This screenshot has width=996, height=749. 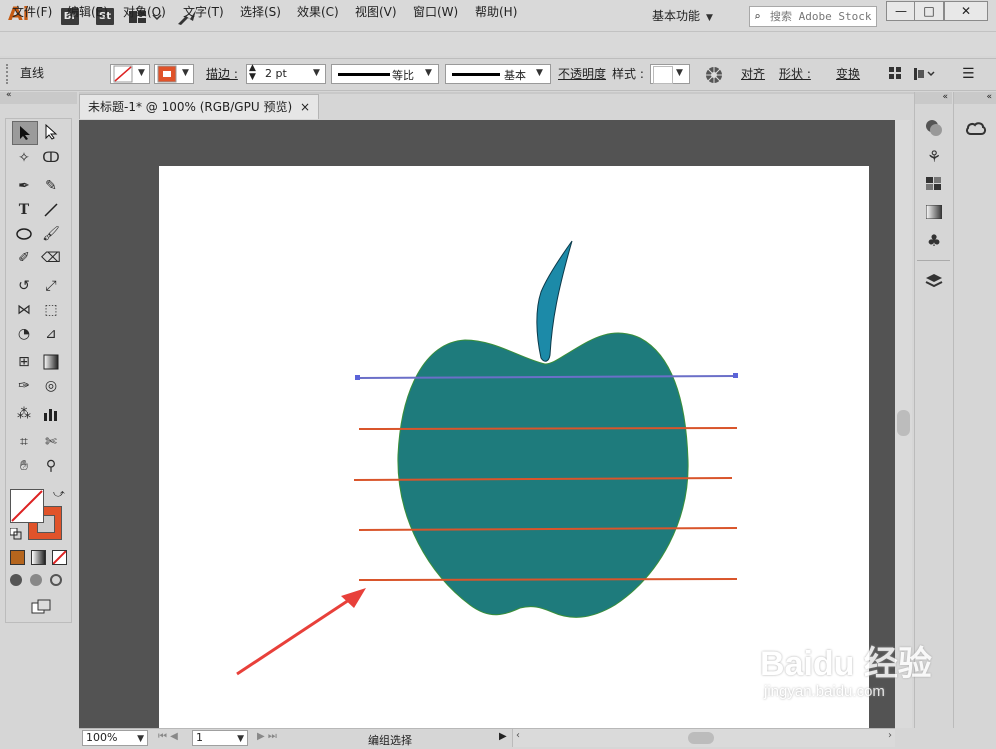 What do you see at coordinates (701, 738) in the screenshot?
I see `horizontal-scroll-thumb` at bounding box center [701, 738].